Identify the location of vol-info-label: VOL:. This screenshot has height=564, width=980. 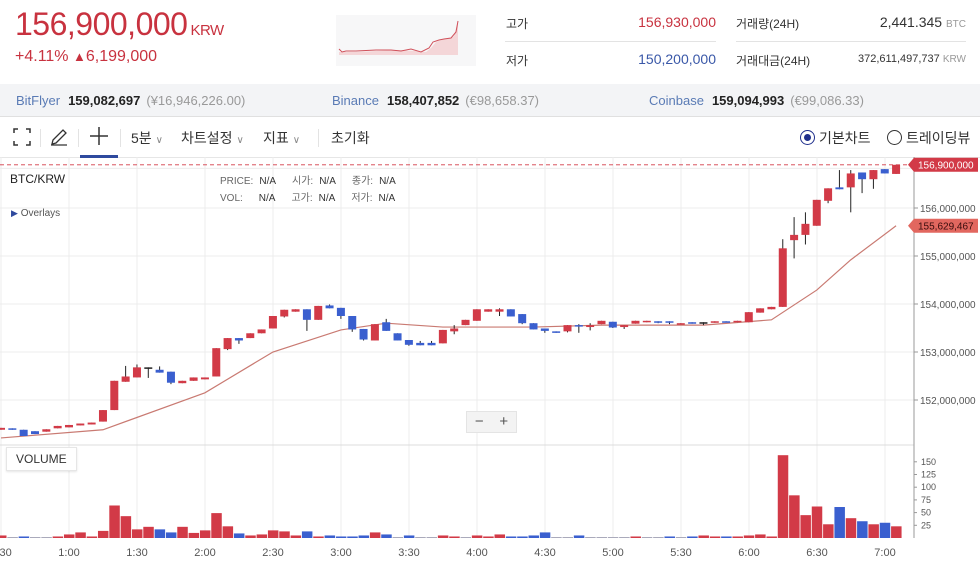
(231, 198).